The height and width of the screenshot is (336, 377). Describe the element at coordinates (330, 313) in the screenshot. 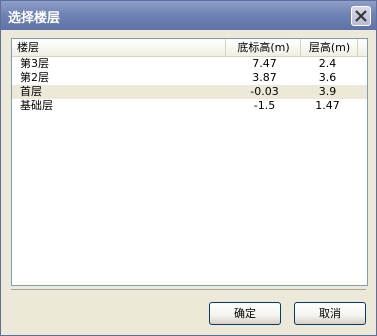

I see `cancel-button: 取消` at that location.